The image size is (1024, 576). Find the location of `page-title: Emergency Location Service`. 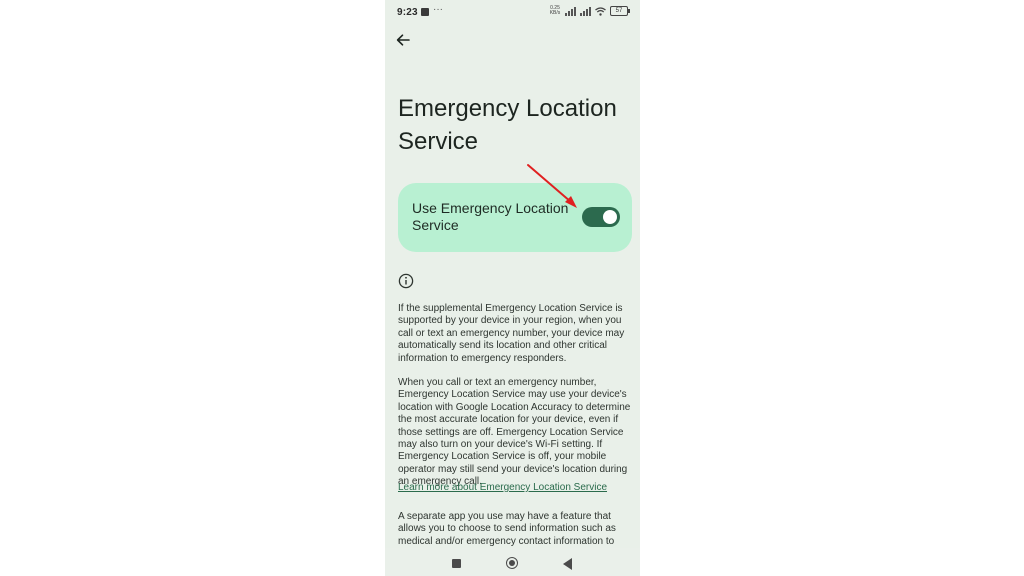

page-title: Emergency Location Service is located at coordinates (507, 125).